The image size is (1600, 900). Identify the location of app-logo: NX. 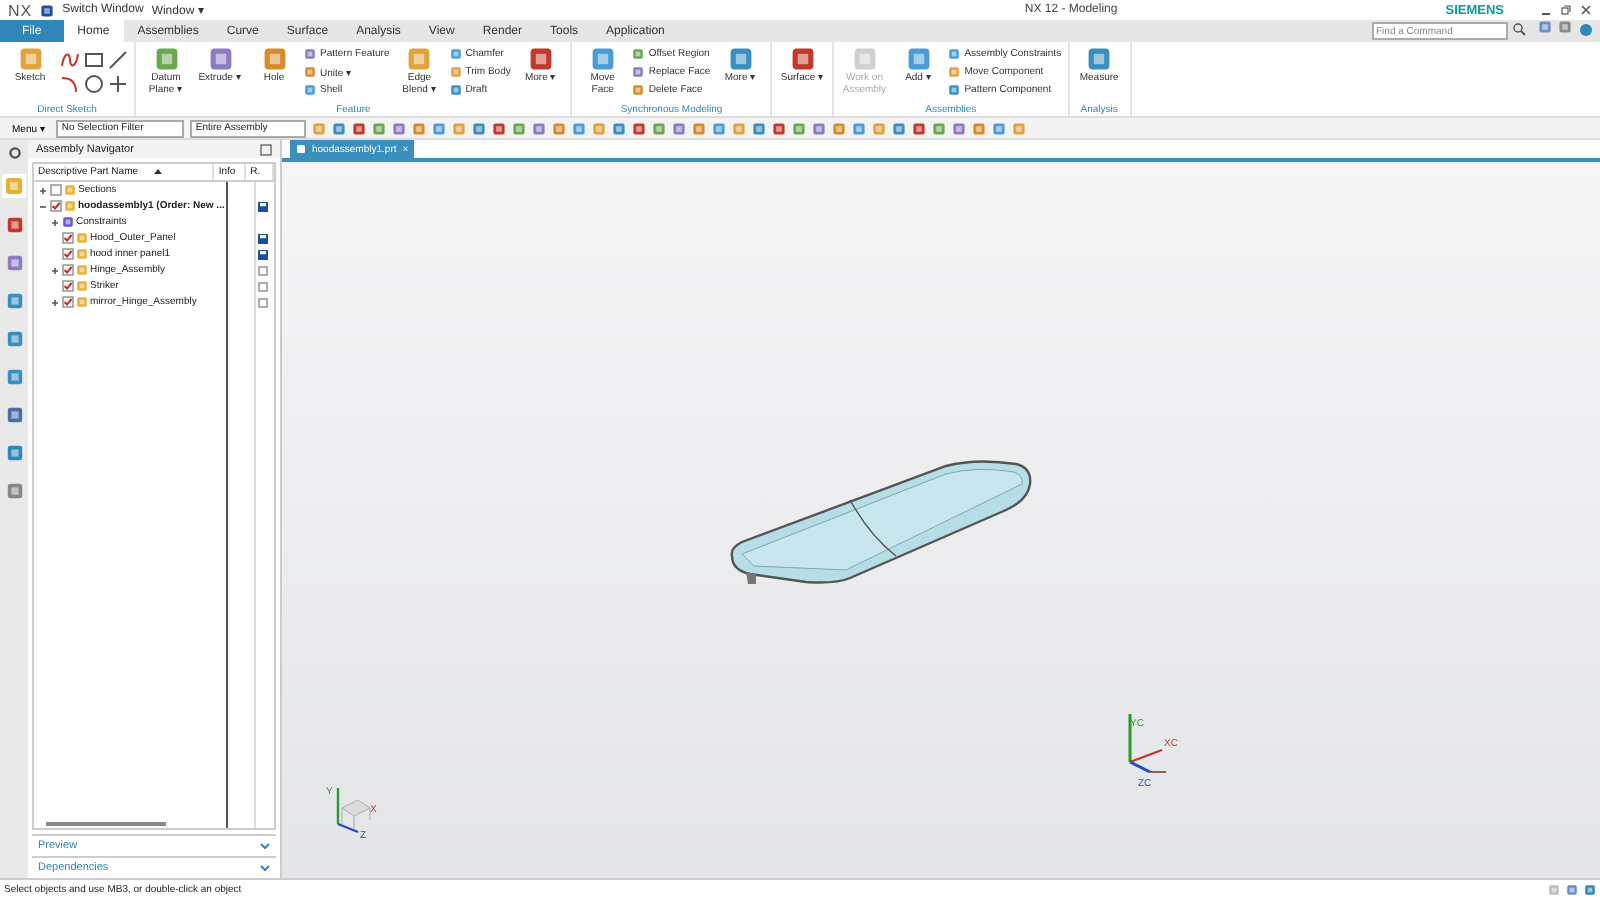
(20, 10).